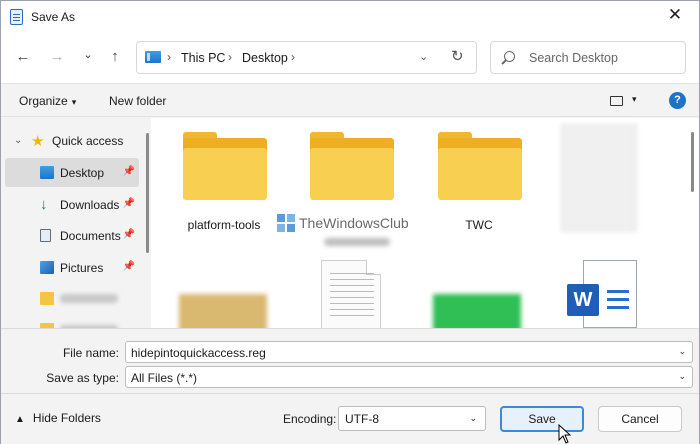 This screenshot has height=444, width=700. Describe the element at coordinates (82, 378) in the screenshot. I see `savetype-label: Save as type:` at that location.